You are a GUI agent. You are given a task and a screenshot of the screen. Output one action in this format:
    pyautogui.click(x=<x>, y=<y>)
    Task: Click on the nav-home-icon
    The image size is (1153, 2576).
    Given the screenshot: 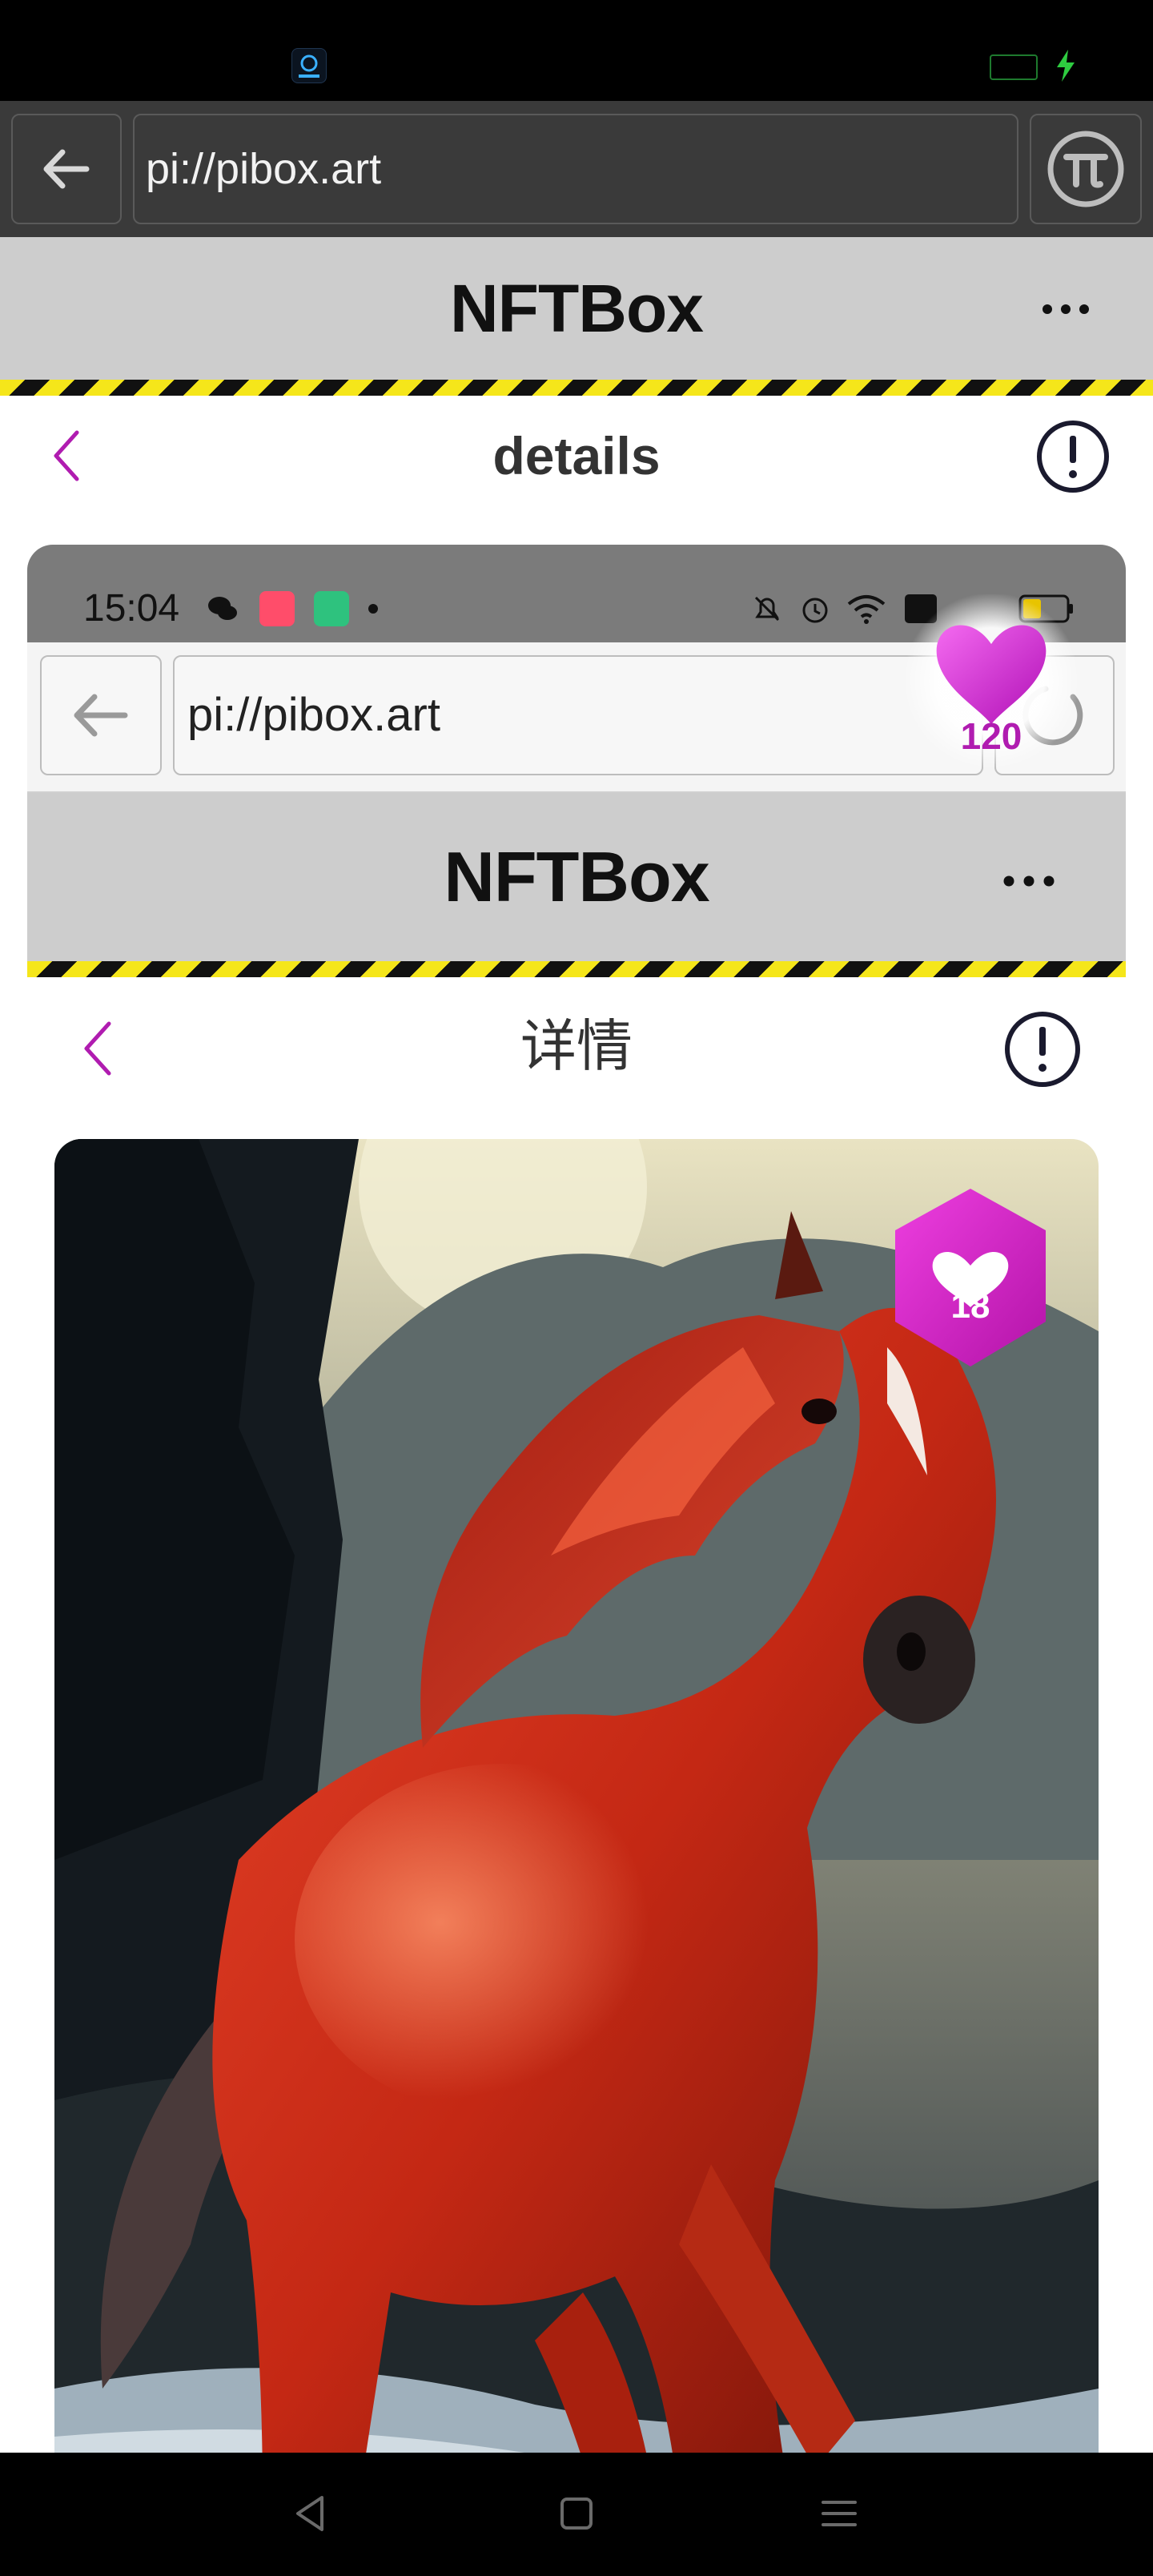 What is the action you would take?
    pyautogui.click(x=576, y=2513)
    